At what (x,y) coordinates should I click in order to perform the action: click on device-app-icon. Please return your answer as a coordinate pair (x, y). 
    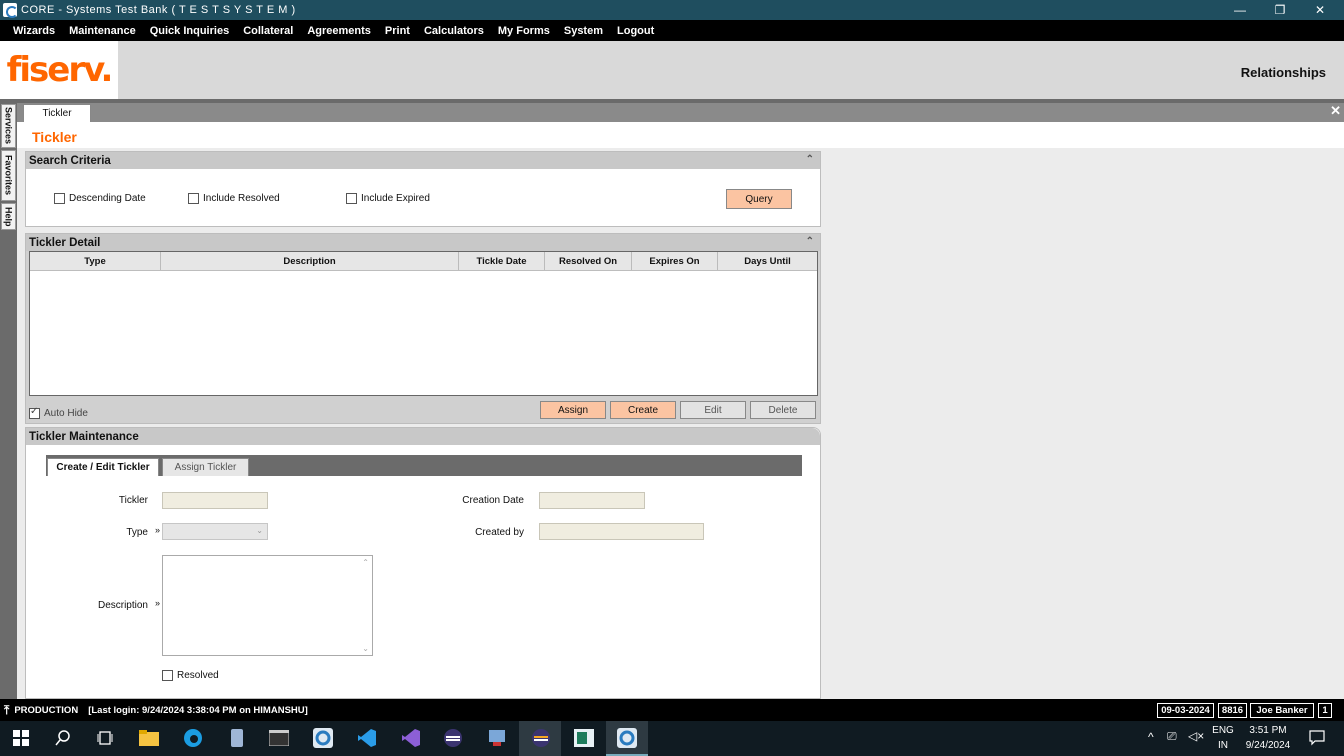
    Looking at the image, I should click on (237, 738).